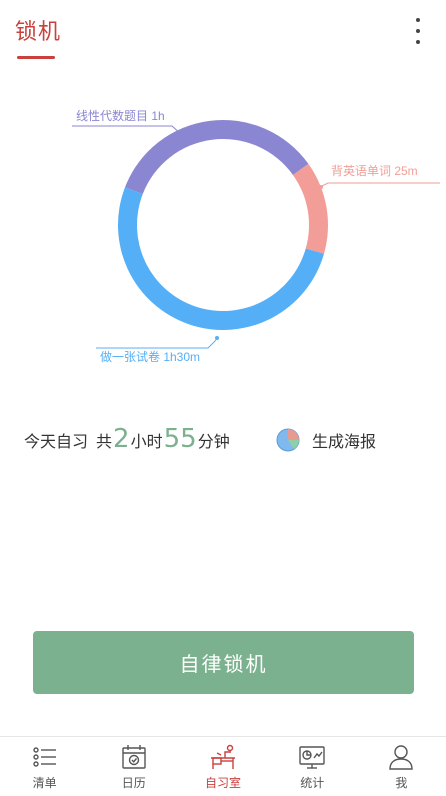  What do you see at coordinates (374, 171) in the screenshot?
I see `slice-label-english-words: 背英语单词 25m` at bounding box center [374, 171].